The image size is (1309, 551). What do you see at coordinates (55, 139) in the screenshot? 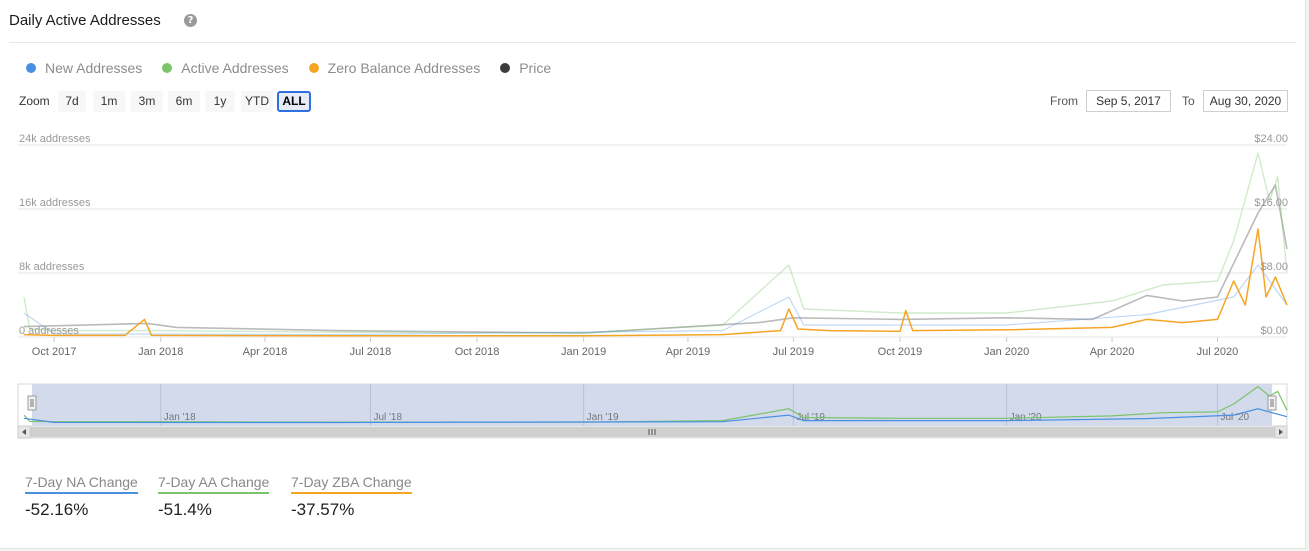
I see `y-left-tick-label: 24k addresses` at bounding box center [55, 139].